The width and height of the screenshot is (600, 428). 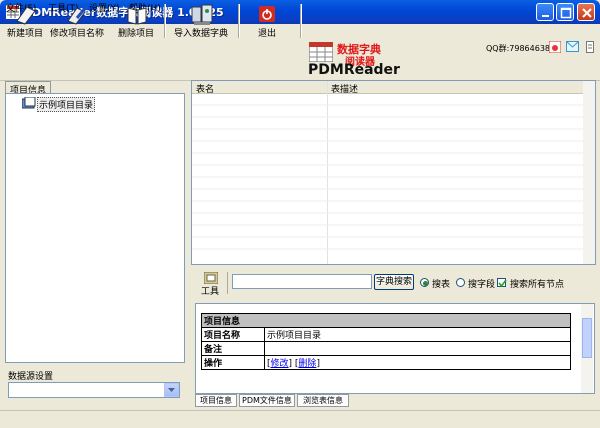 I want to click on close-button, so click(x=586, y=12).